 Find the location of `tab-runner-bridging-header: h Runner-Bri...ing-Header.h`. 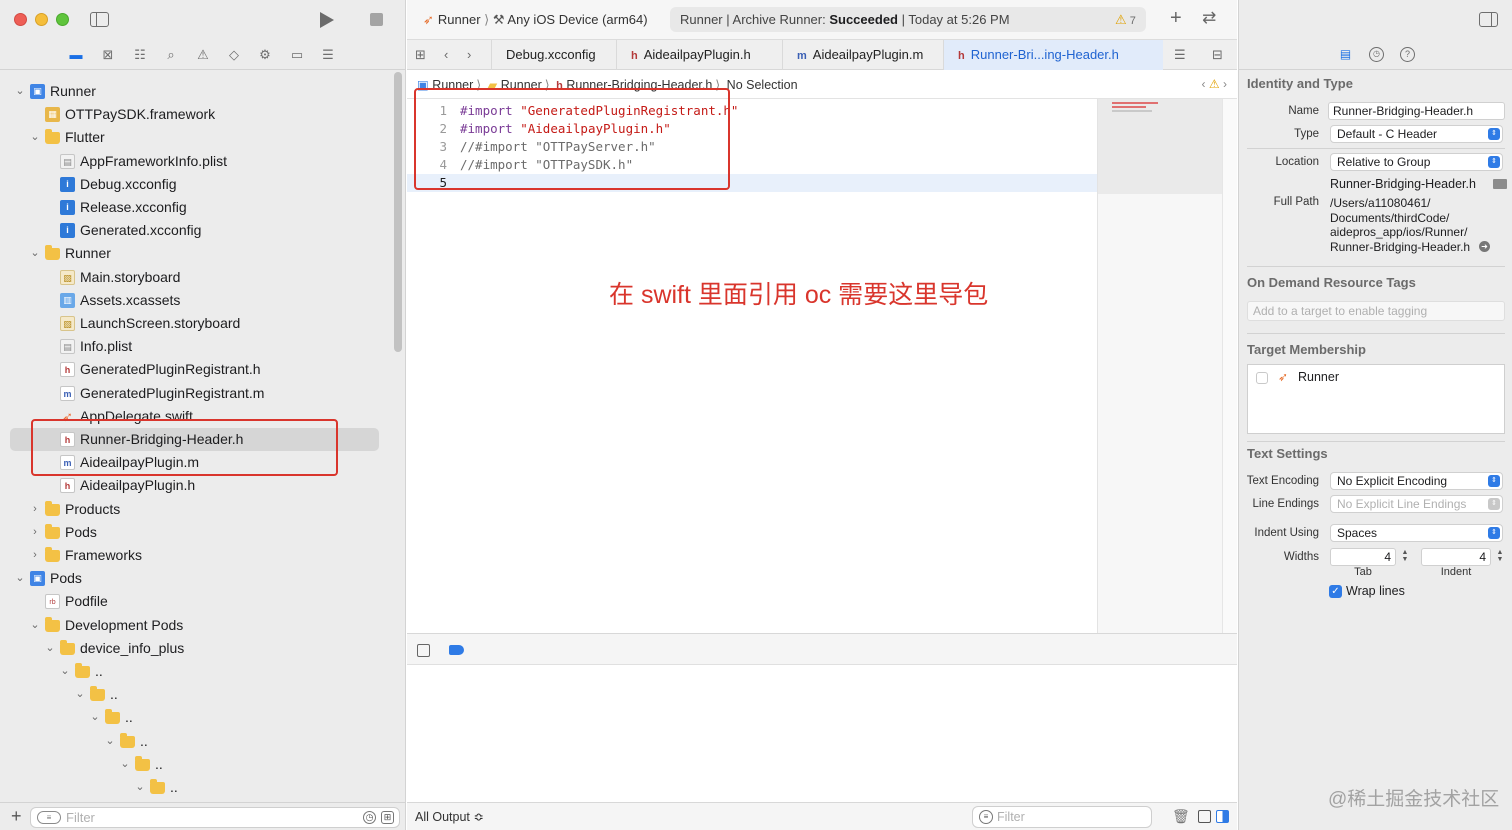

tab-runner-bridging-header: h Runner-Bri...ing-Header.h is located at coordinates (1053, 55).